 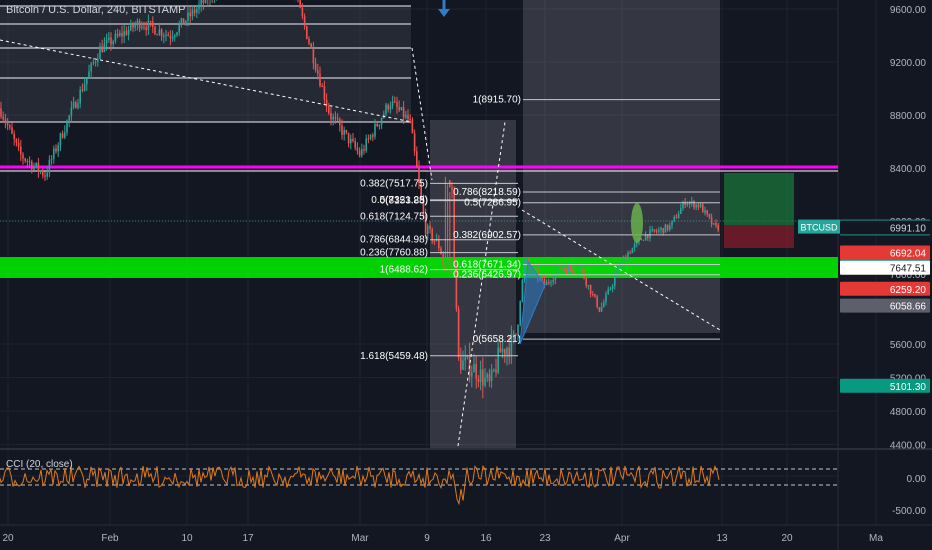 I want to click on x-tick-label: 20, so click(x=787, y=538).